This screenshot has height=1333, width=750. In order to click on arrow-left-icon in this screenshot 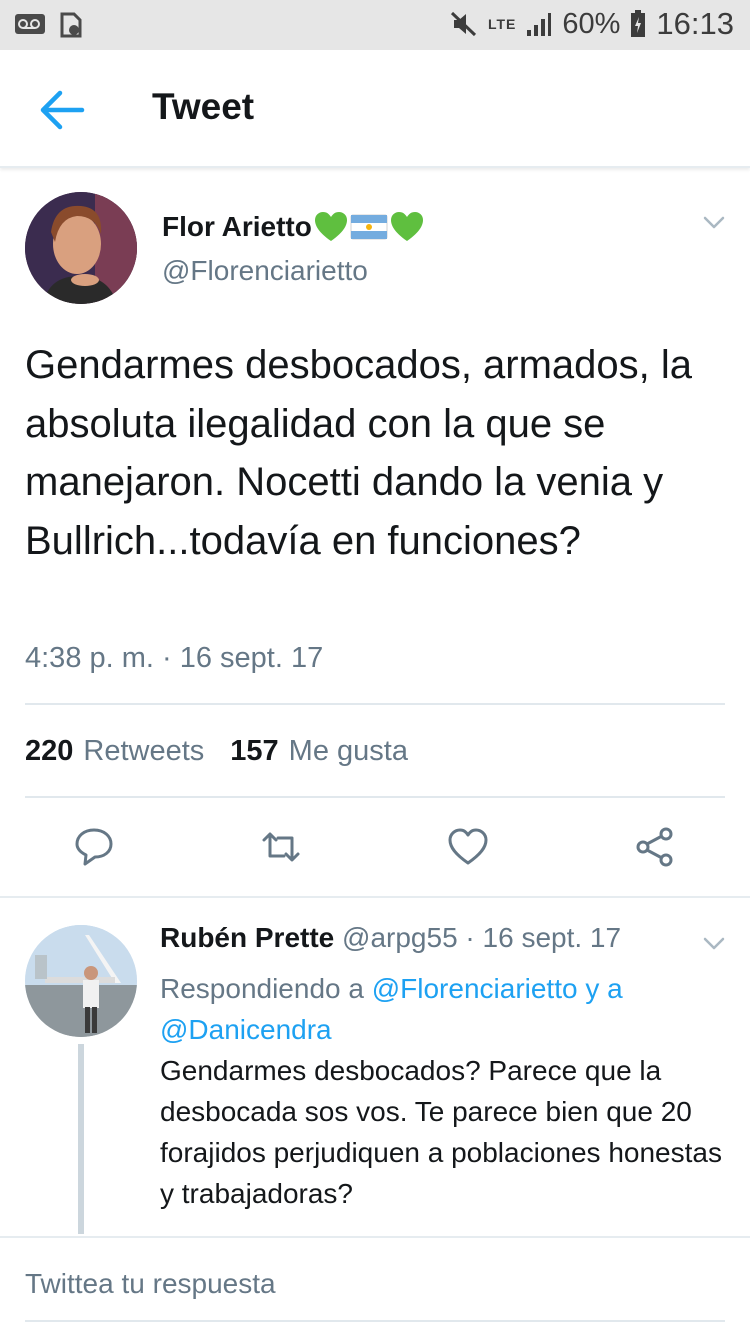, I will do `click(62, 110)`.